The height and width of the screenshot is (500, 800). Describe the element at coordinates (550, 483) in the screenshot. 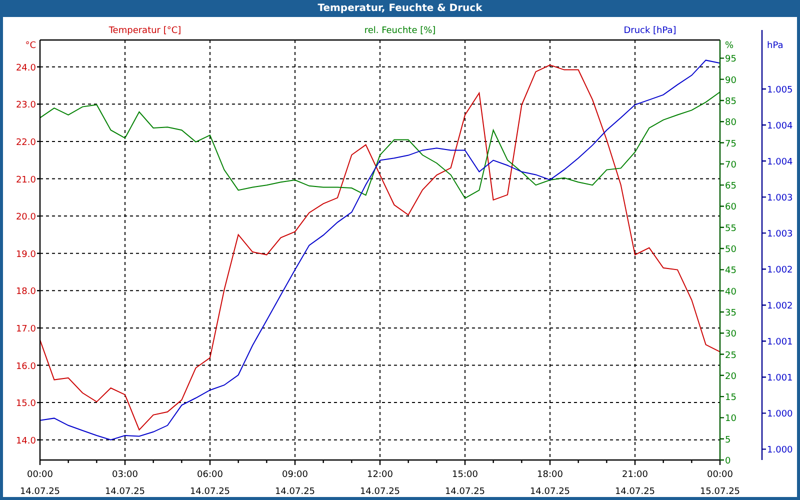

I see `x-tick-label: 18:00 14.07.25` at that location.